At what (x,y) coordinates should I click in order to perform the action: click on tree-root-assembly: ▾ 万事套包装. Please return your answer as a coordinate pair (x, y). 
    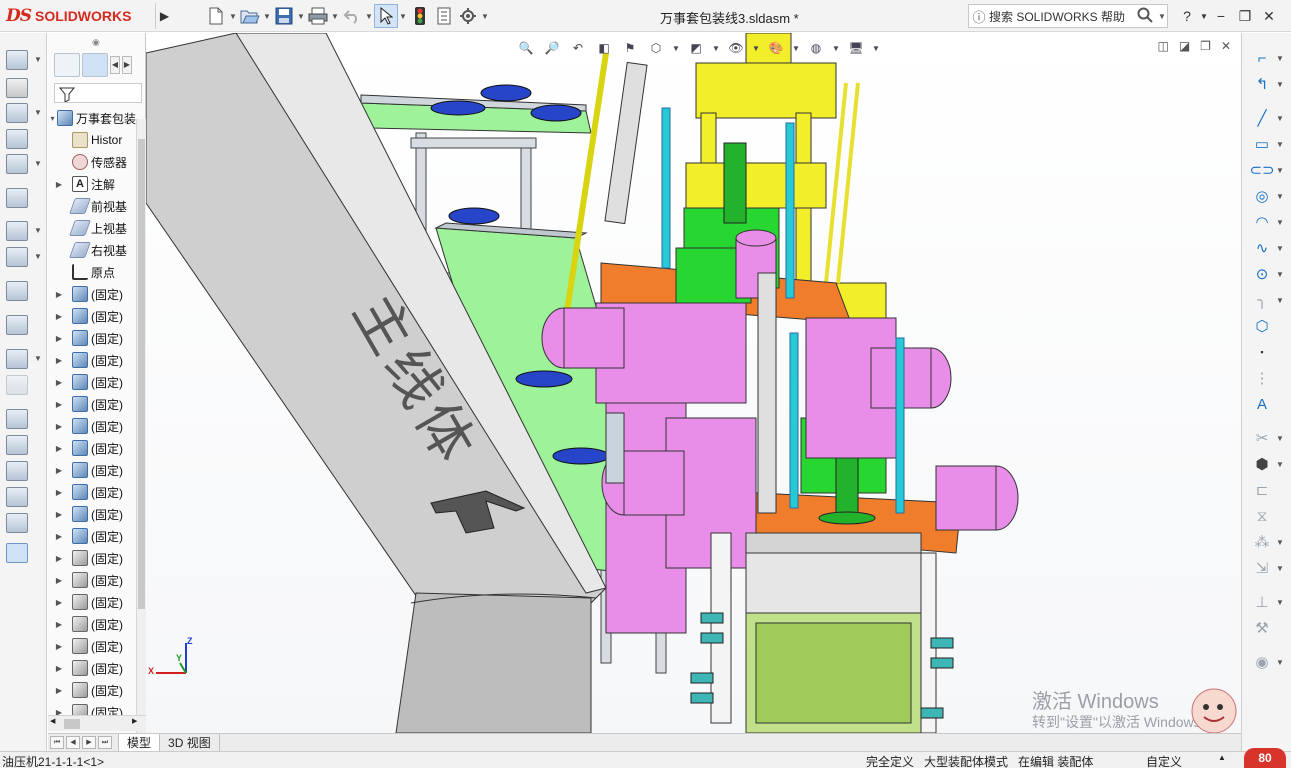
    Looking at the image, I should click on (92, 118).